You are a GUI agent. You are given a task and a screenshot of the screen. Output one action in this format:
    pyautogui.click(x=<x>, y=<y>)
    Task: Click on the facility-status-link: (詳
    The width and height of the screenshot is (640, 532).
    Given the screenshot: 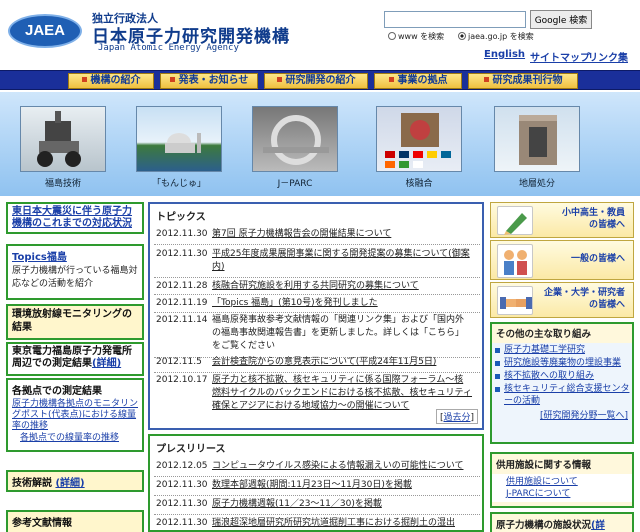 What is the action you would take?
    pyautogui.click(x=598, y=525)
    